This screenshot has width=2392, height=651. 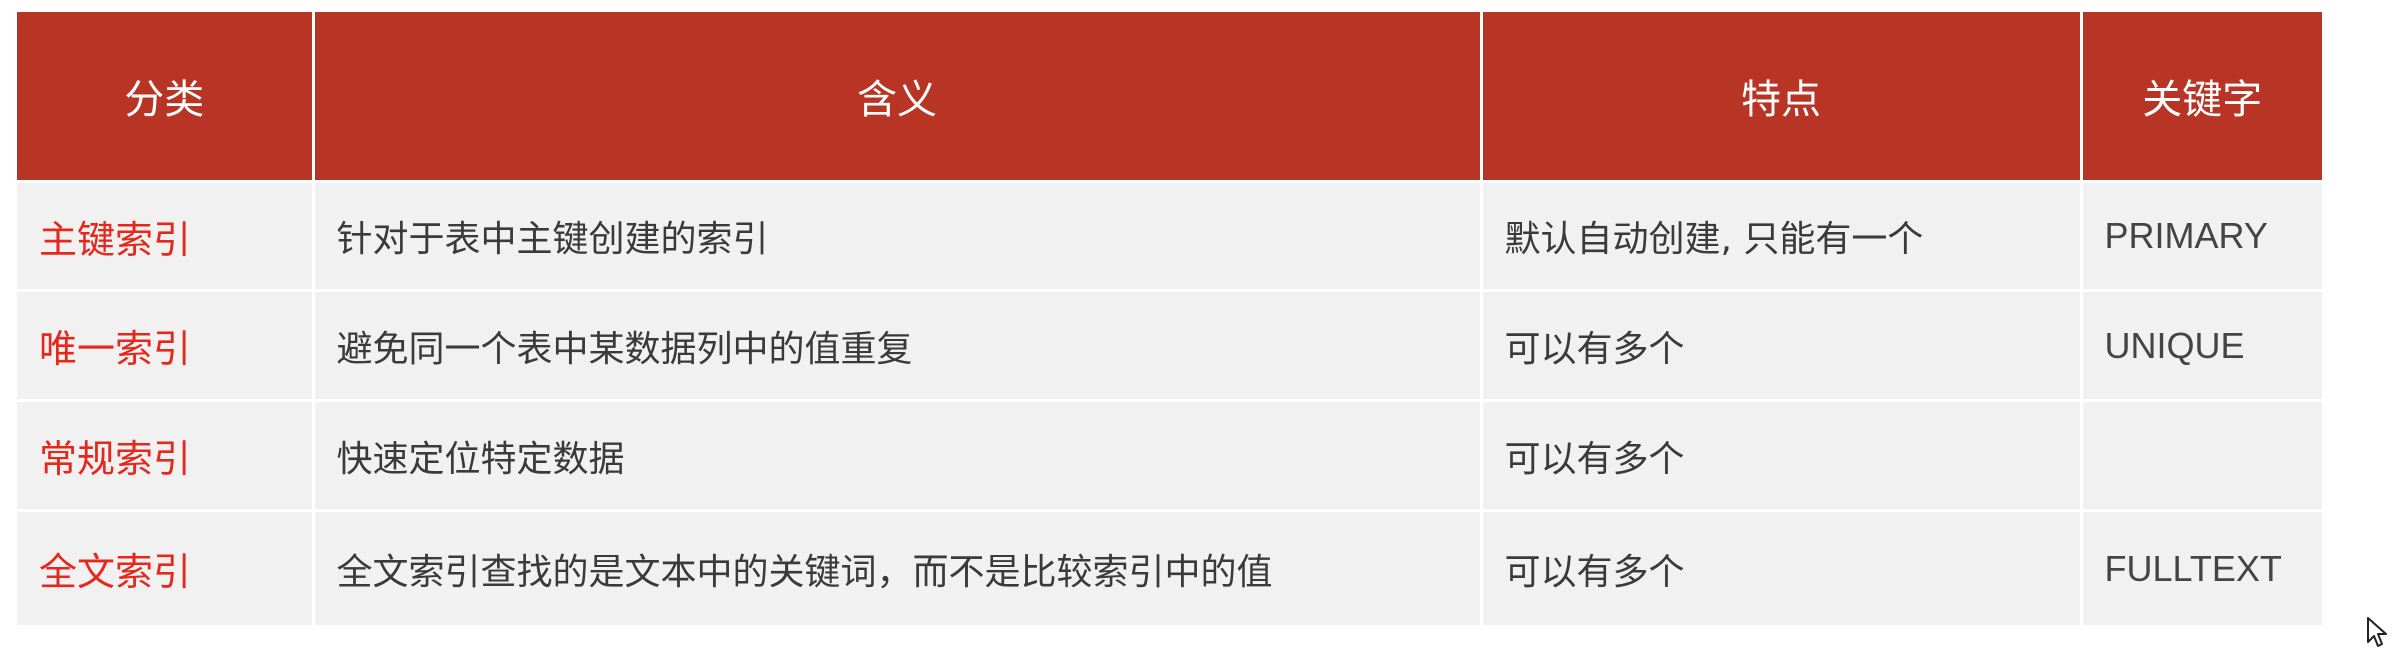 I want to click on cell-keyword: UNIQUE, so click(x=2201, y=345).